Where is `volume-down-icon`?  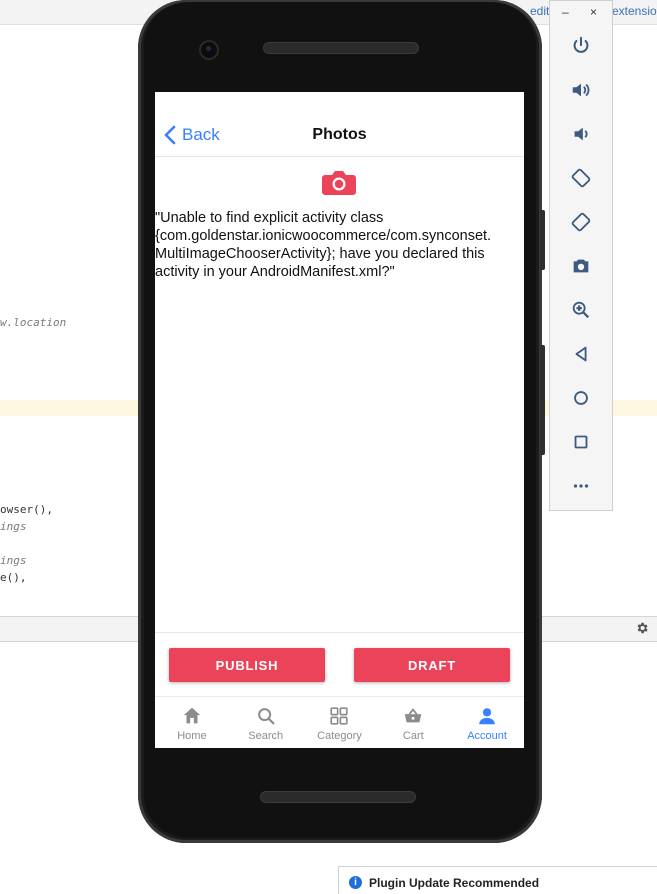
volume-down-icon is located at coordinates (581, 134).